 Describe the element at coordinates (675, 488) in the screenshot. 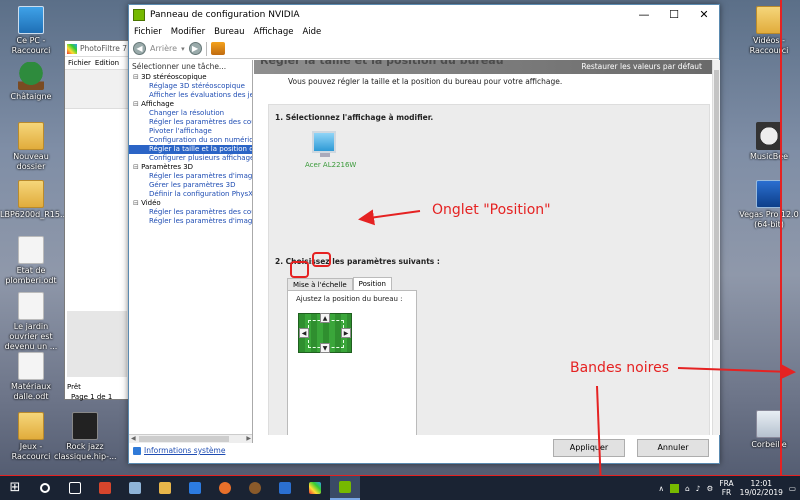

I see `tray-app-icon` at that location.